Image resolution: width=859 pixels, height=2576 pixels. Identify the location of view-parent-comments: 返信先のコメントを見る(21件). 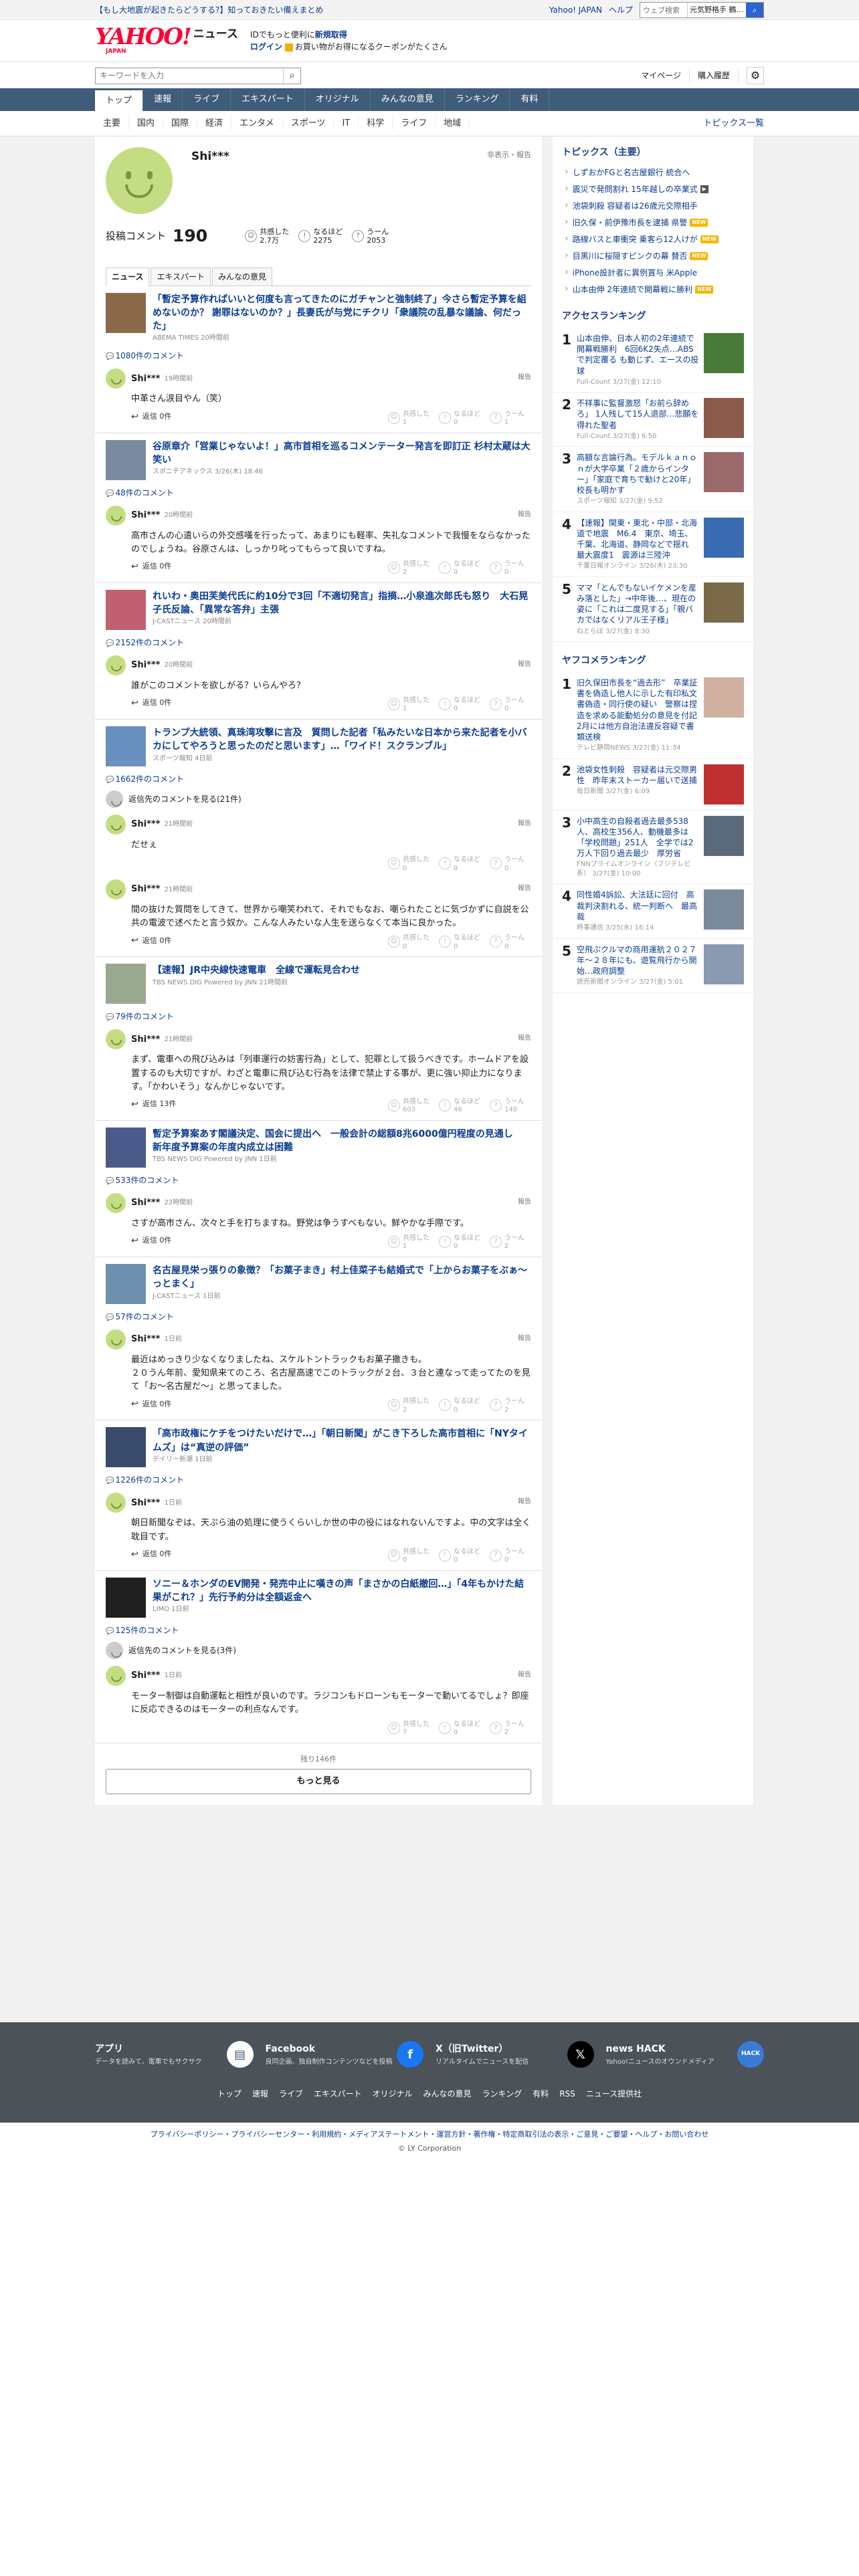
(318, 799).